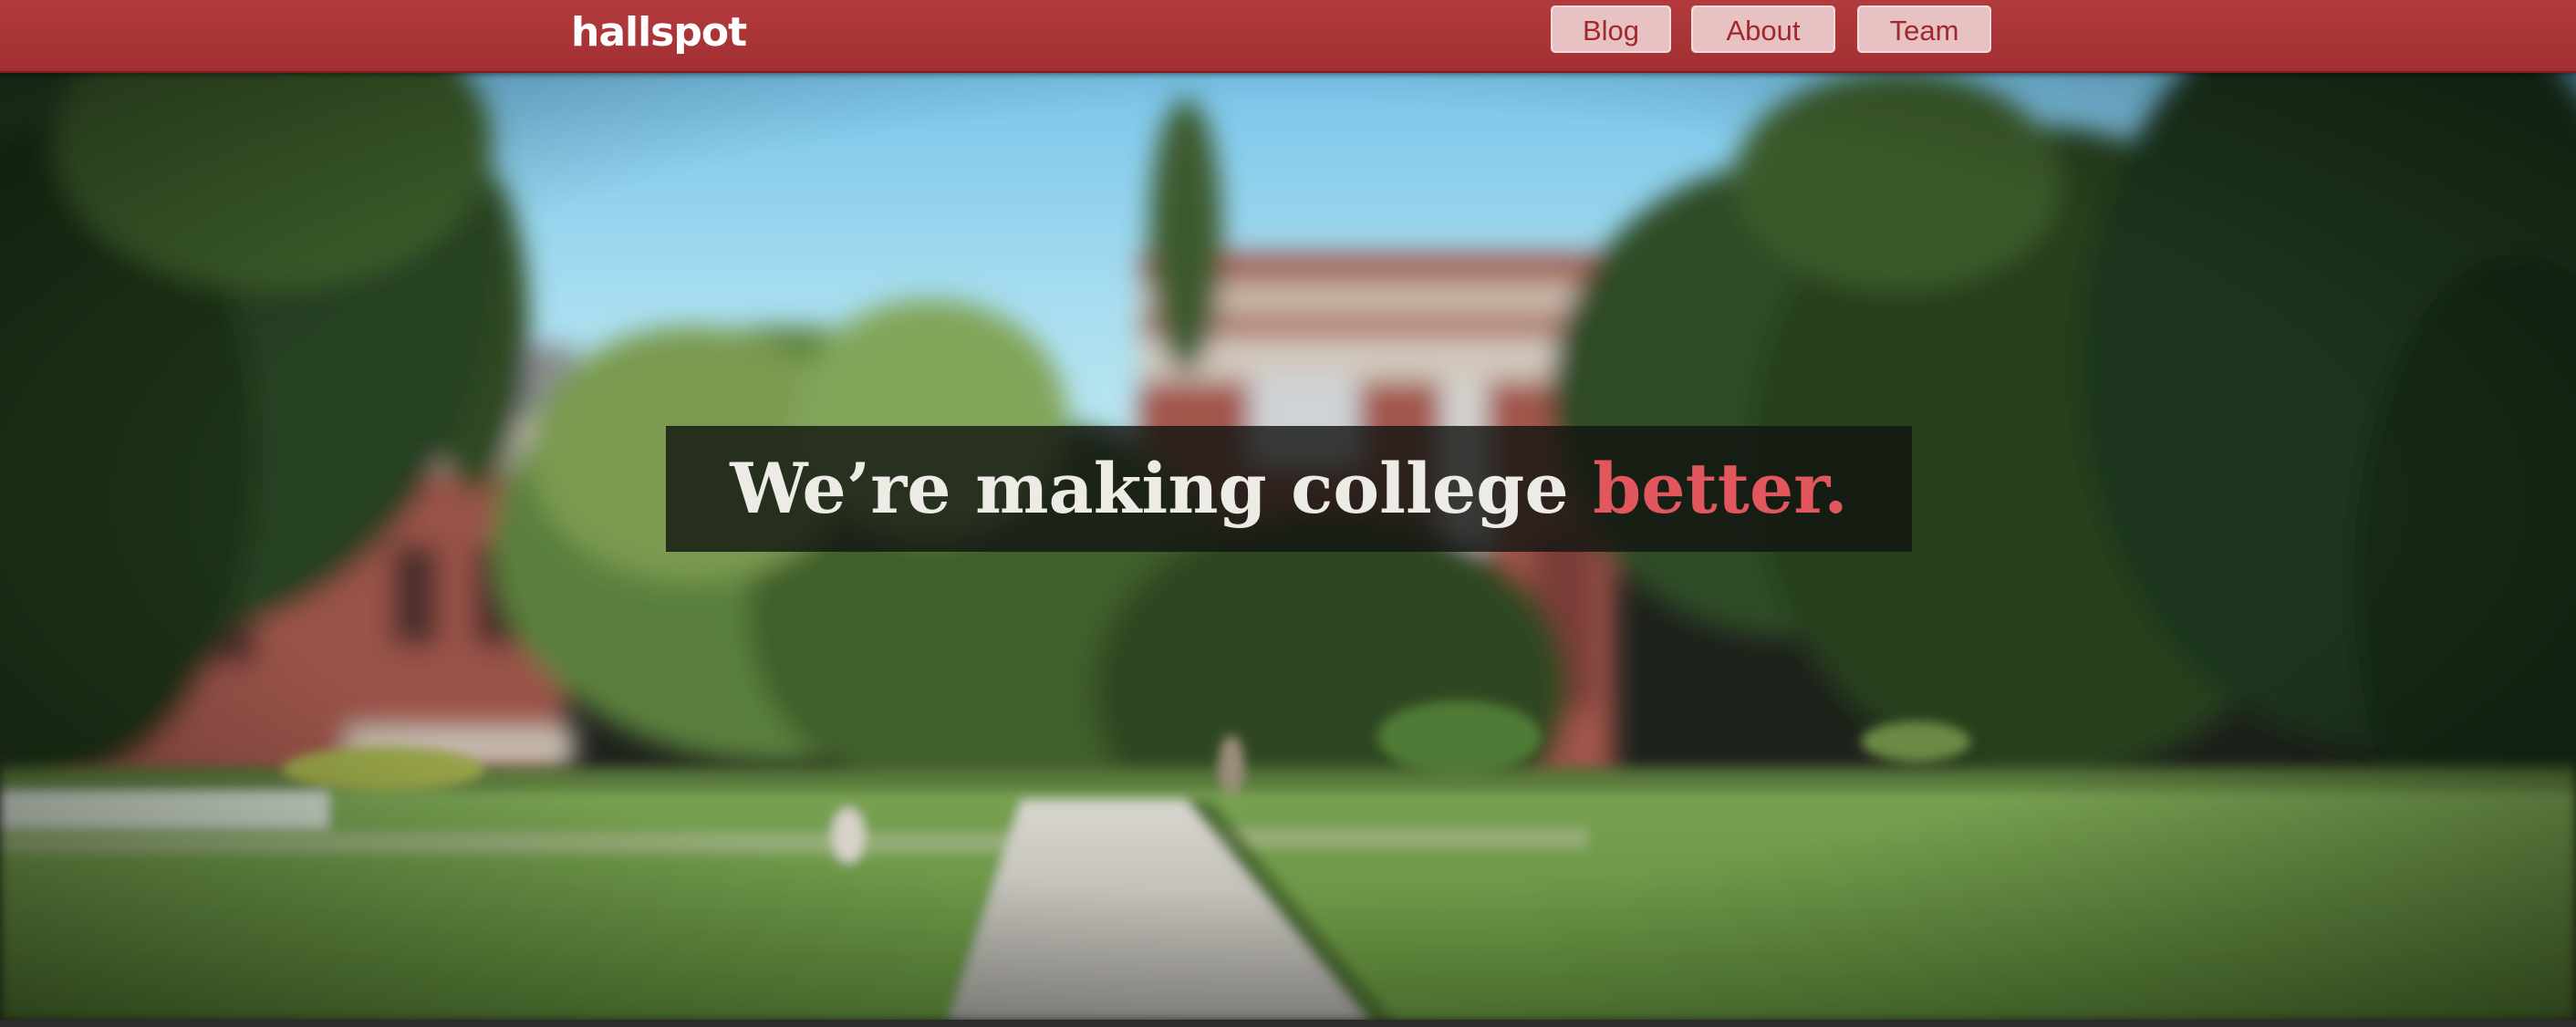  What do you see at coordinates (1720, 488) in the screenshot?
I see `headline-accent-text: better.` at bounding box center [1720, 488].